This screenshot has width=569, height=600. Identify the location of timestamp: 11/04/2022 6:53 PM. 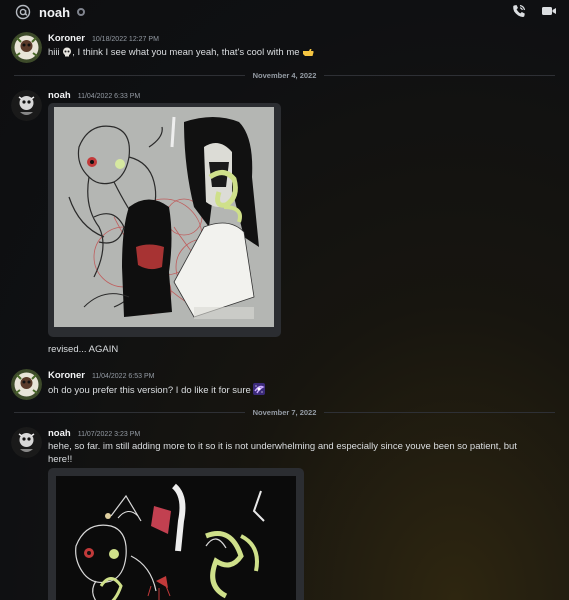
(123, 376).